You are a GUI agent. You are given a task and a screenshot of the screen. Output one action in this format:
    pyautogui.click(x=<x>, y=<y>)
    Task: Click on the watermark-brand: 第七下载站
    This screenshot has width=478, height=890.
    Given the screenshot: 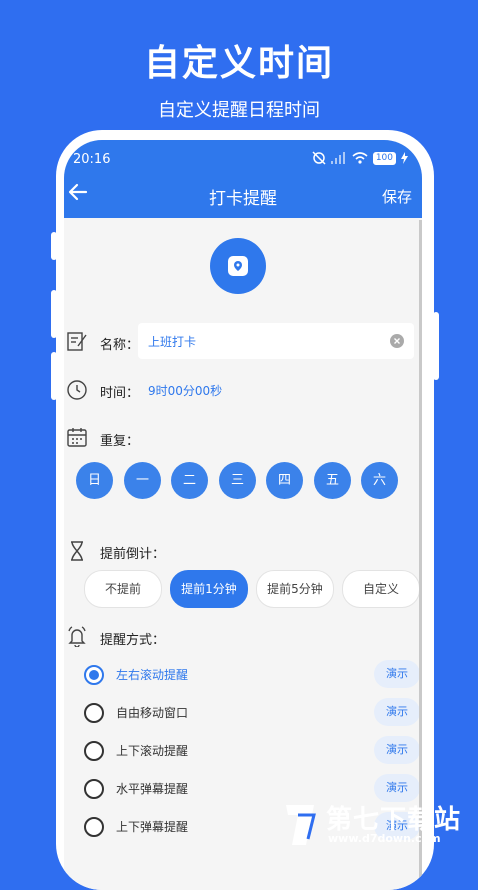 What is the action you would take?
    pyautogui.click(x=394, y=820)
    